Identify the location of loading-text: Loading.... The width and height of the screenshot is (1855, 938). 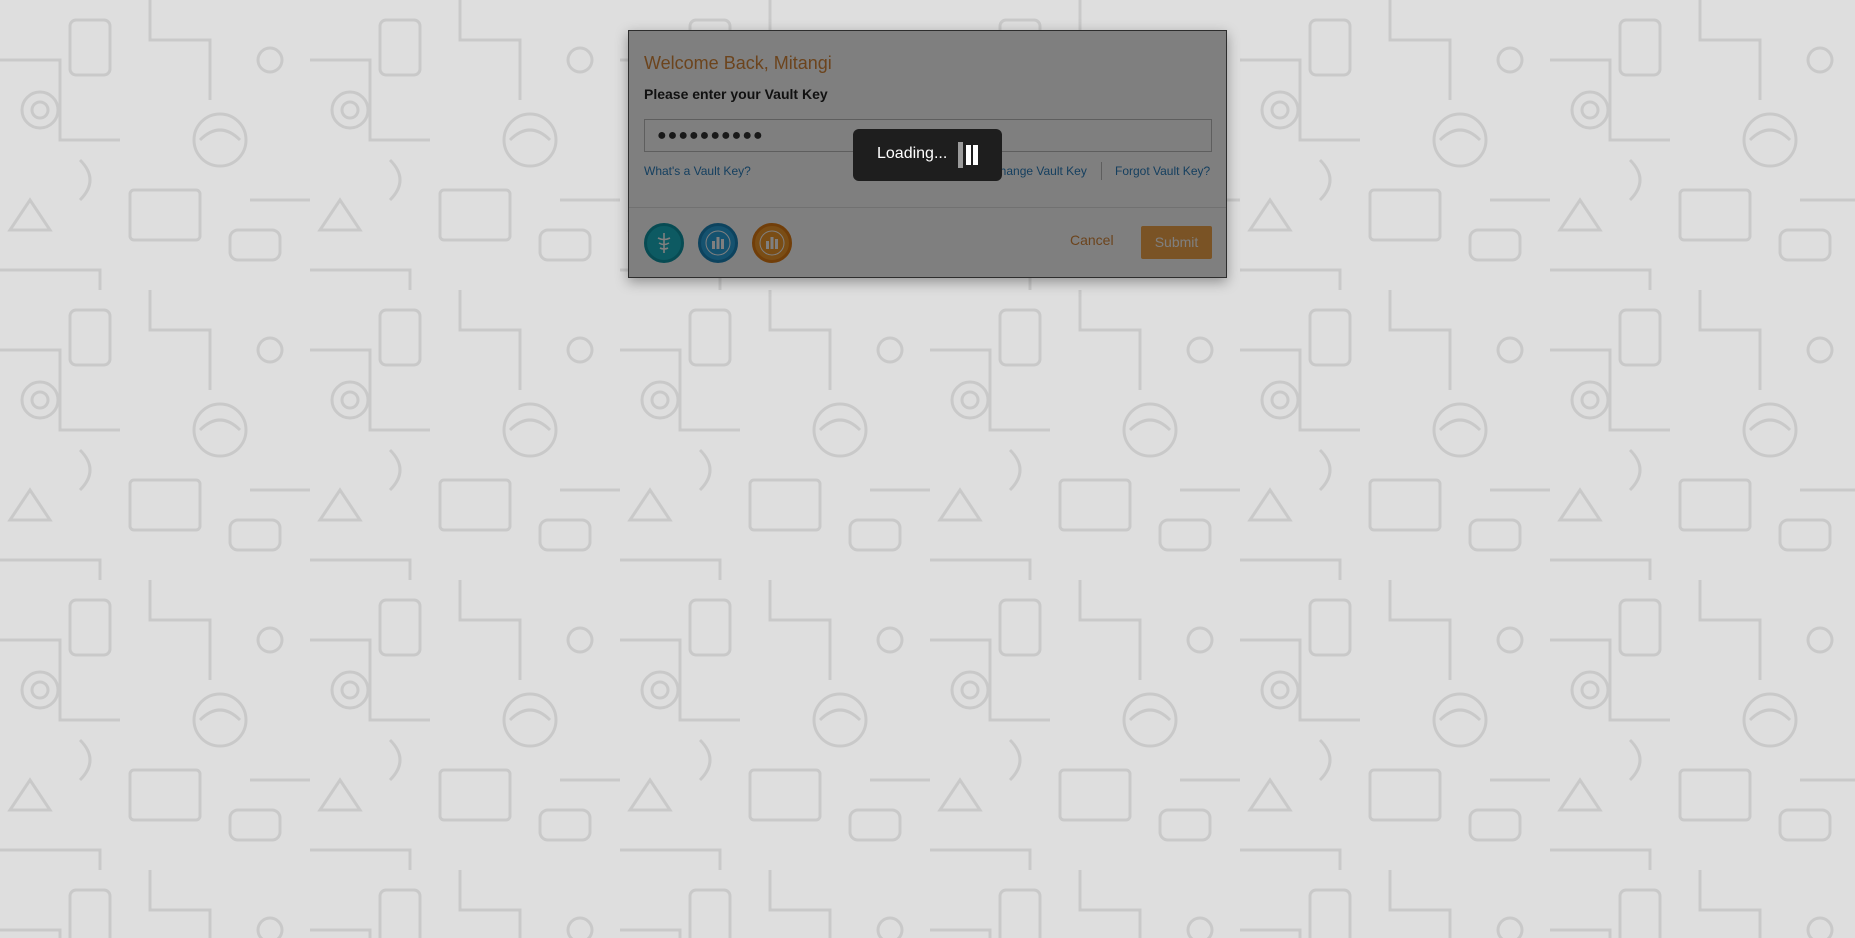
(912, 153).